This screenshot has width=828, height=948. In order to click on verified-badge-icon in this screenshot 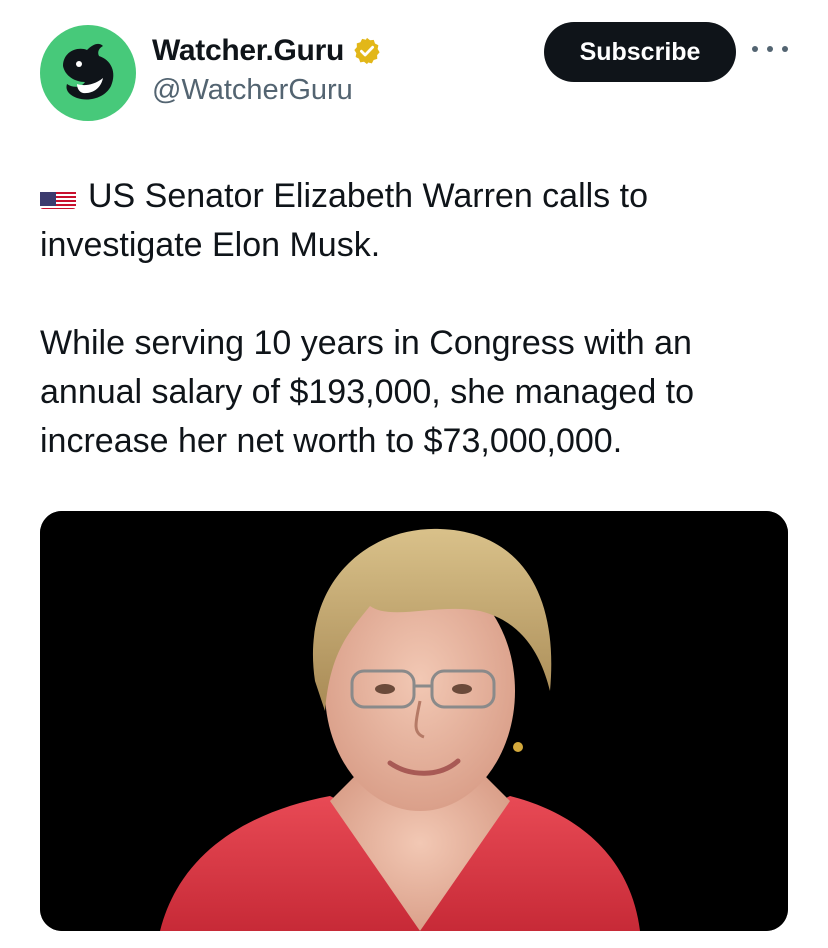, I will do `click(367, 51)`.